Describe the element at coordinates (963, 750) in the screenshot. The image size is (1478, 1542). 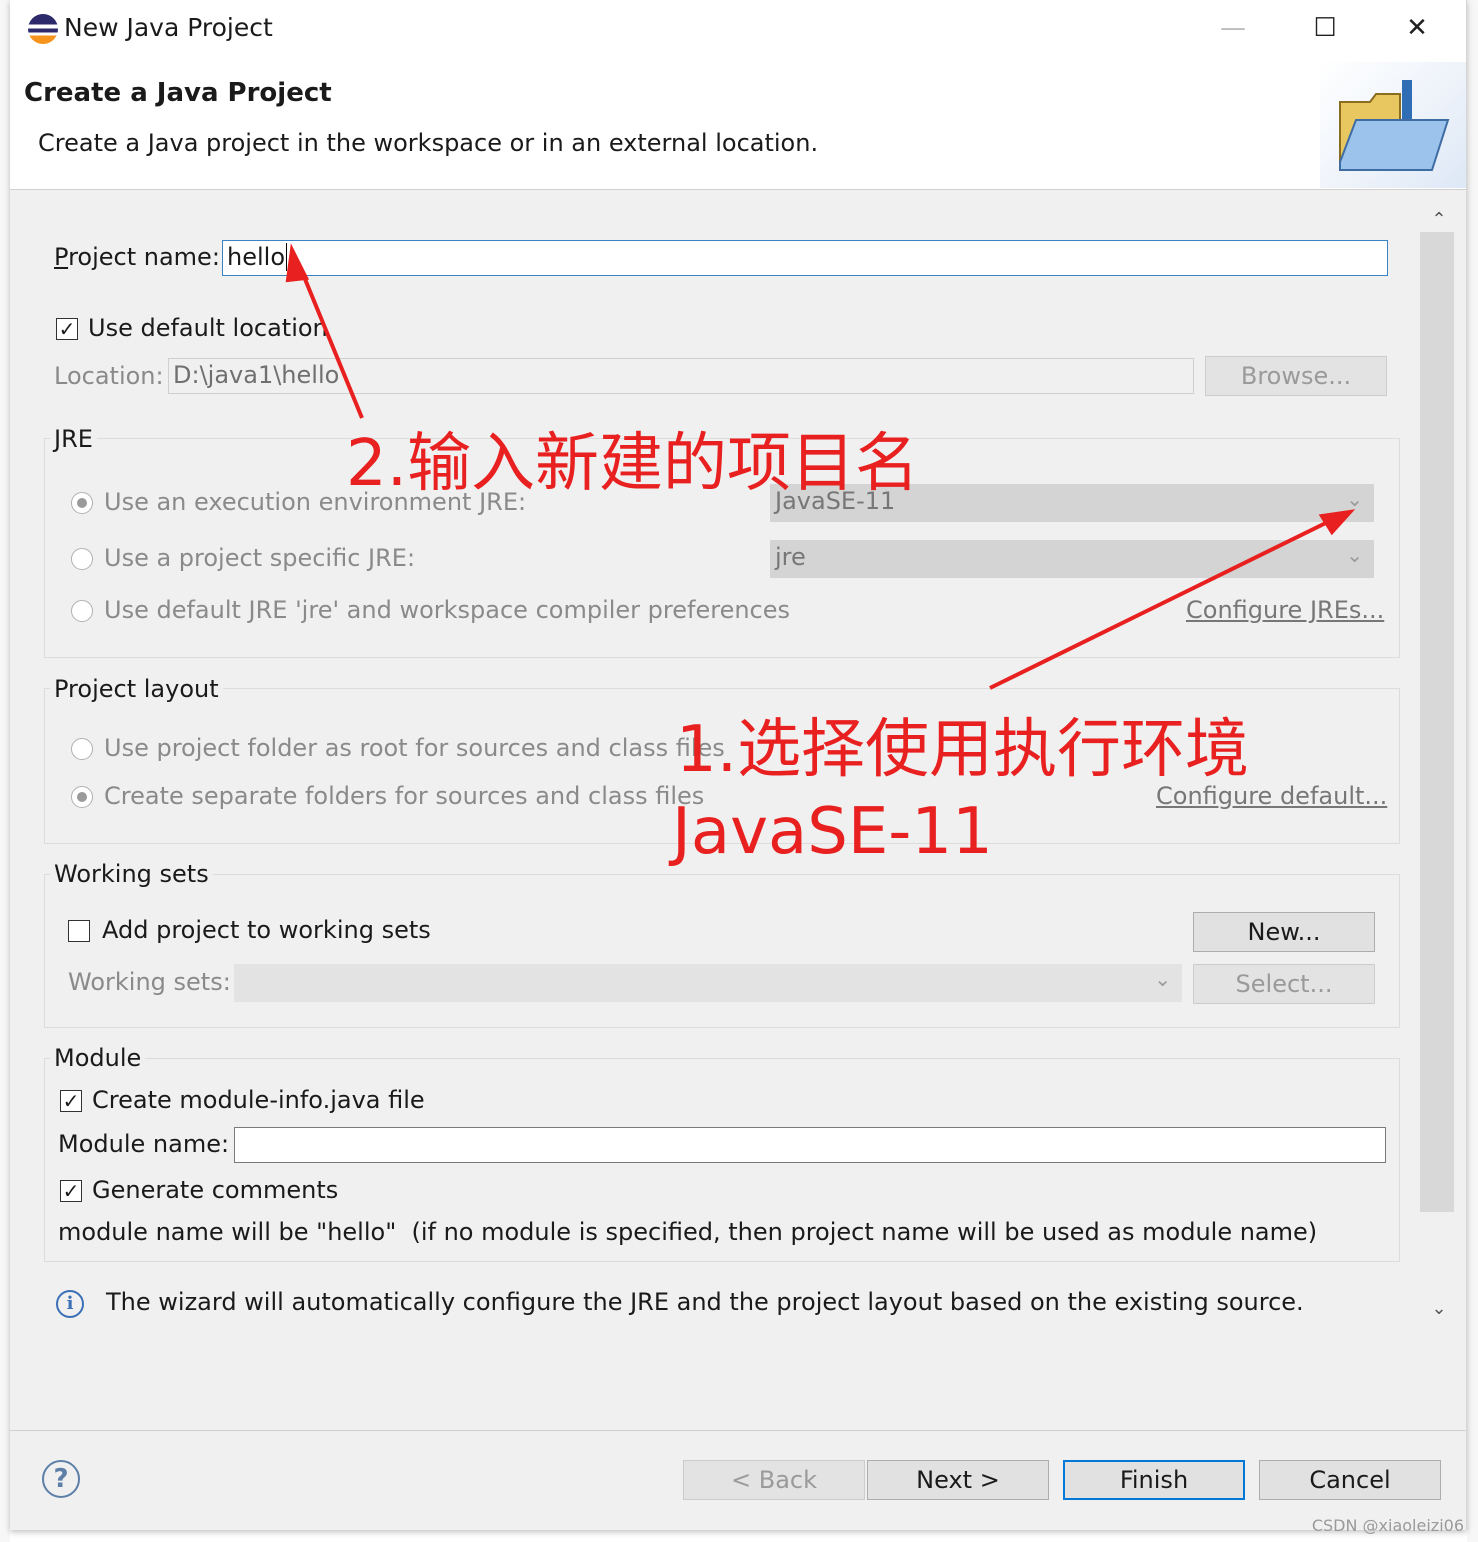
I see `annotation-step1-line1: 1.选择使用执行环境` at that location.